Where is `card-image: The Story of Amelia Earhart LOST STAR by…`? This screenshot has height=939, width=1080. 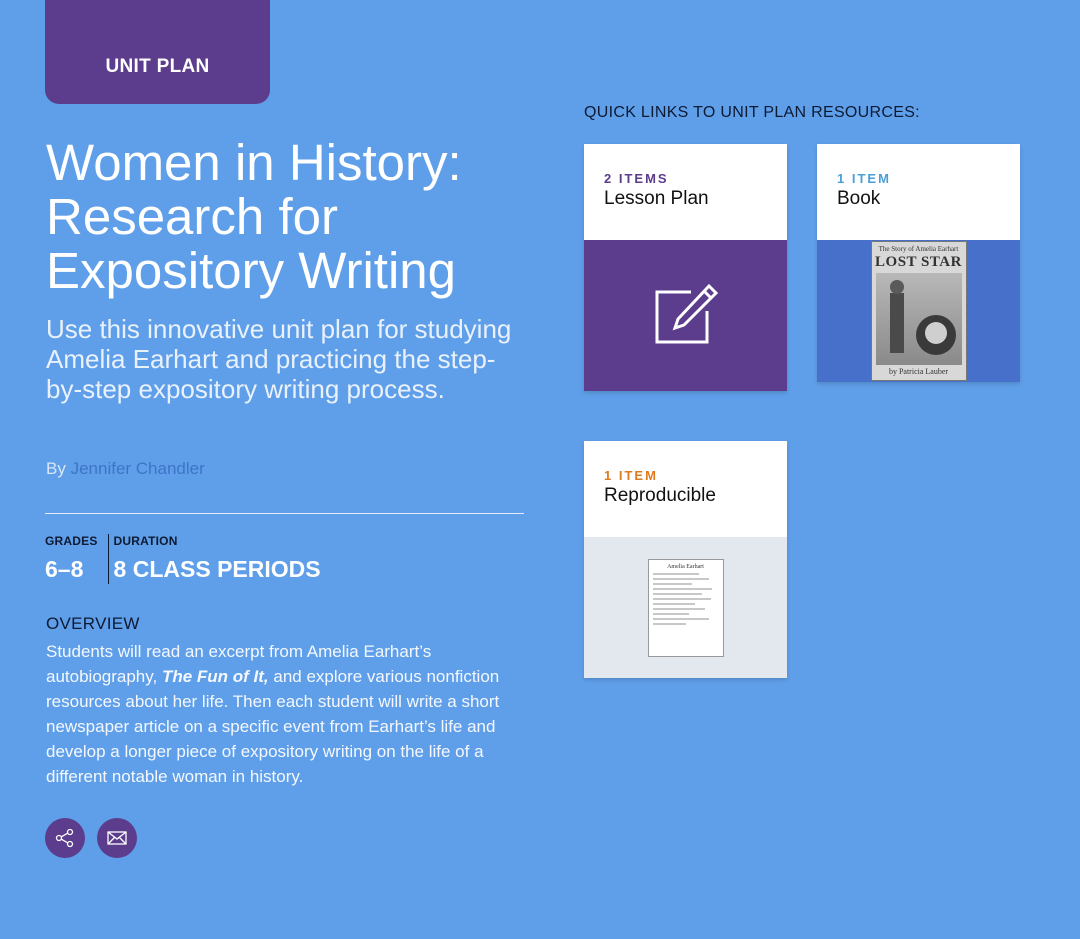
card-image: The Story of Amelia Earhart LOST STAR by… is located at coordinates (918, 311).